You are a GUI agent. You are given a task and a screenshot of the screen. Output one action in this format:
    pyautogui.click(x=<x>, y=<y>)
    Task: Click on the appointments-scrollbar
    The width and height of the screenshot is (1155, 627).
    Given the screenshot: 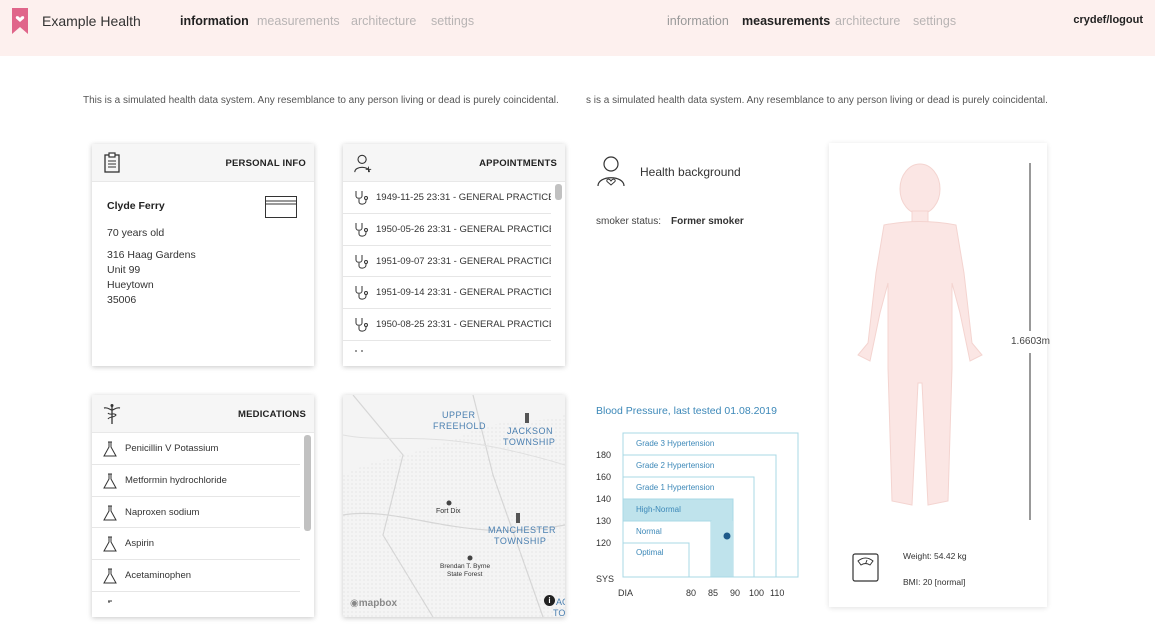 What is the action you would take?
    pyautogui.click(x=558, y=192)
    